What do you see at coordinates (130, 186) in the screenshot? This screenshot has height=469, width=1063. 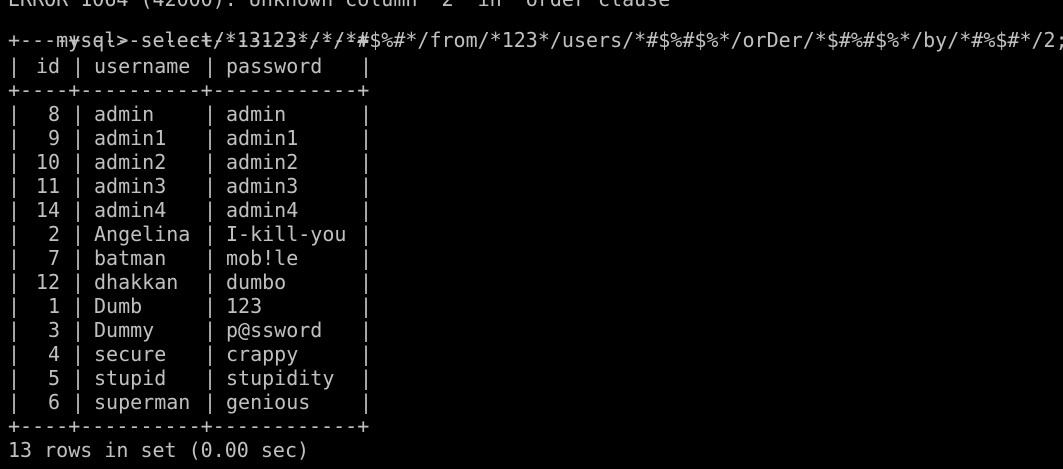 I see `cell-username: admin3` at bounding box center [130, 186].